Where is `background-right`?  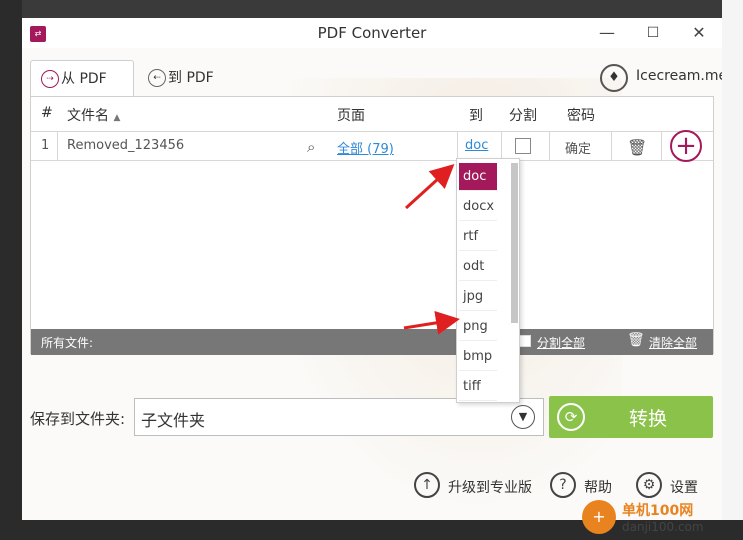
background-right is located at coordinates (732, 270).